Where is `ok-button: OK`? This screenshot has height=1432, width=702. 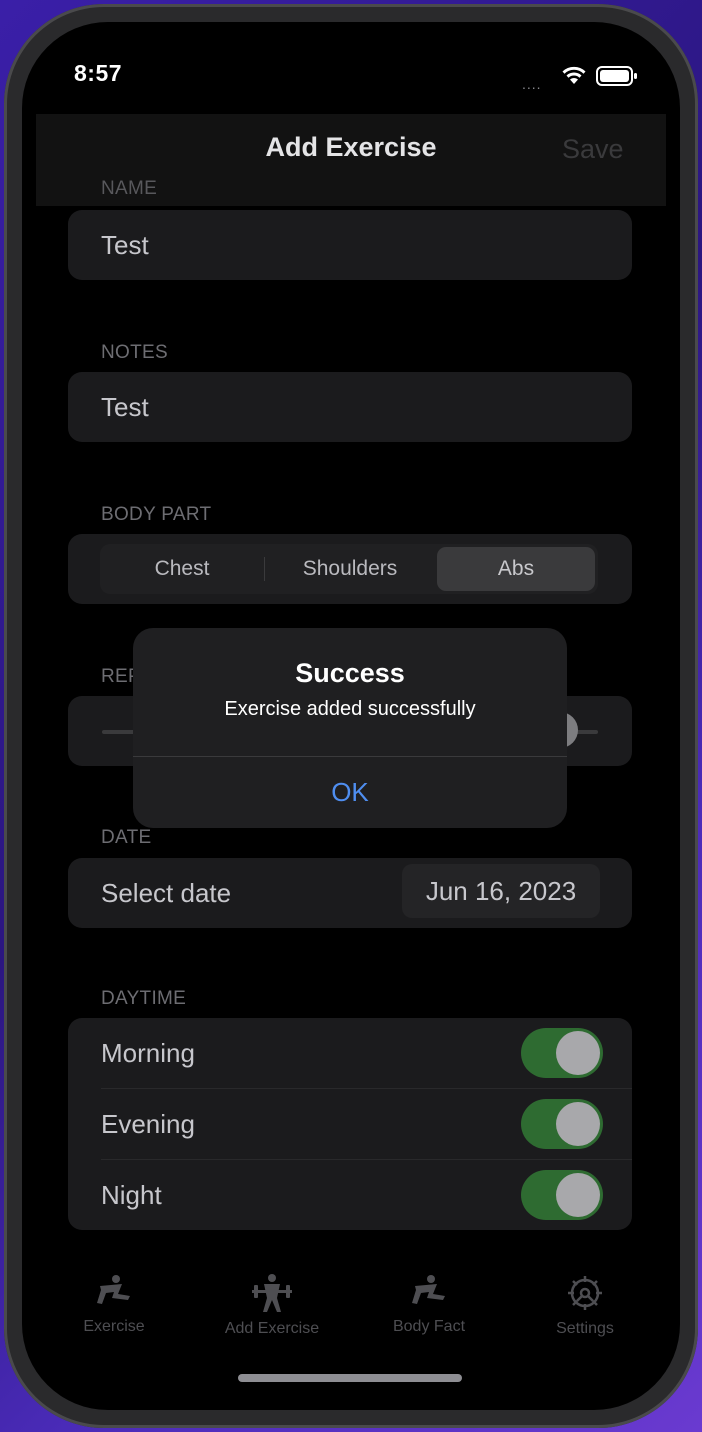 ok-button: OK is located at coordinates (350, 792).